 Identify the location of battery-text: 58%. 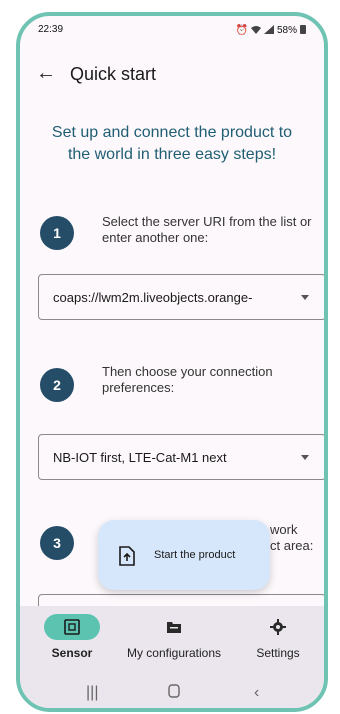
(286, 30).